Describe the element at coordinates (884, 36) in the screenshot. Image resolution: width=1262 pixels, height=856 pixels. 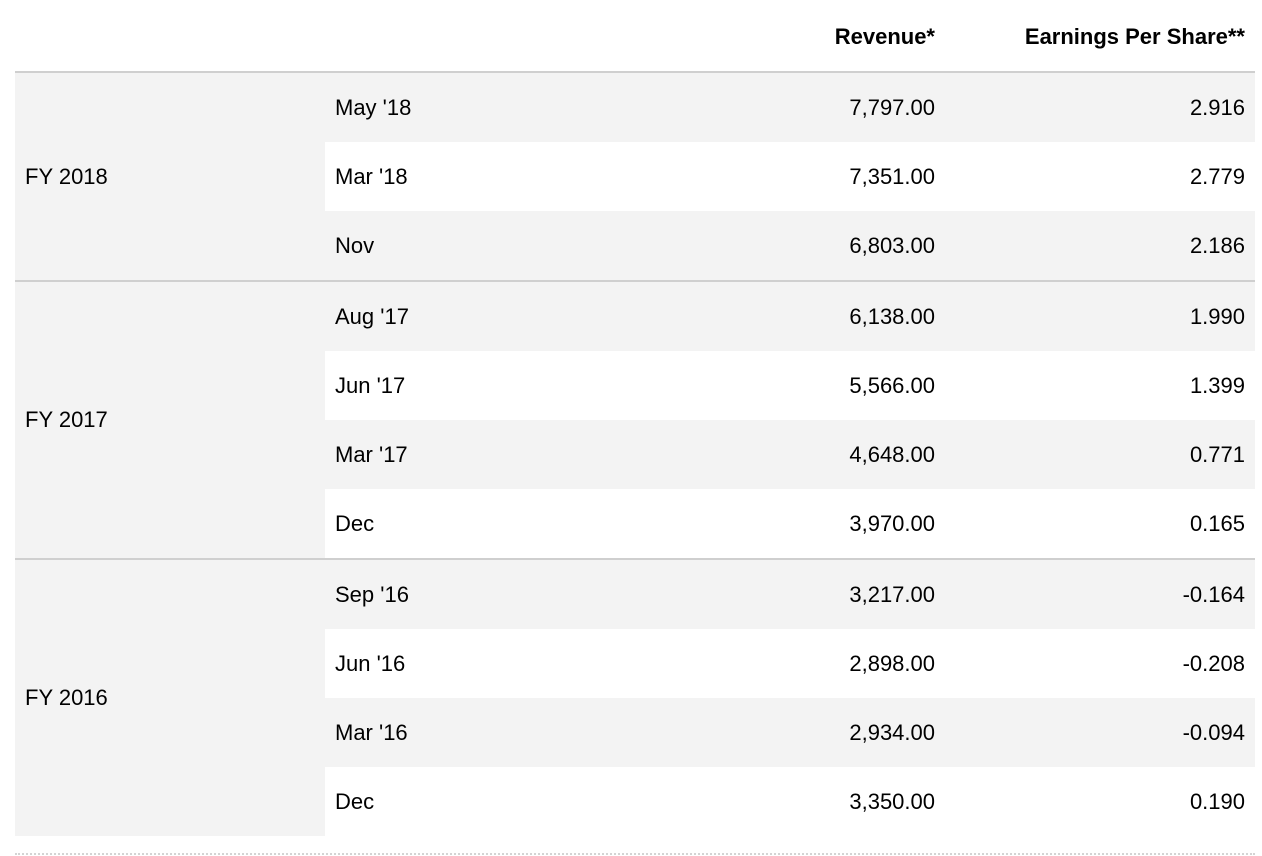
I see `column-header-revenue: Revenue*` at that location.